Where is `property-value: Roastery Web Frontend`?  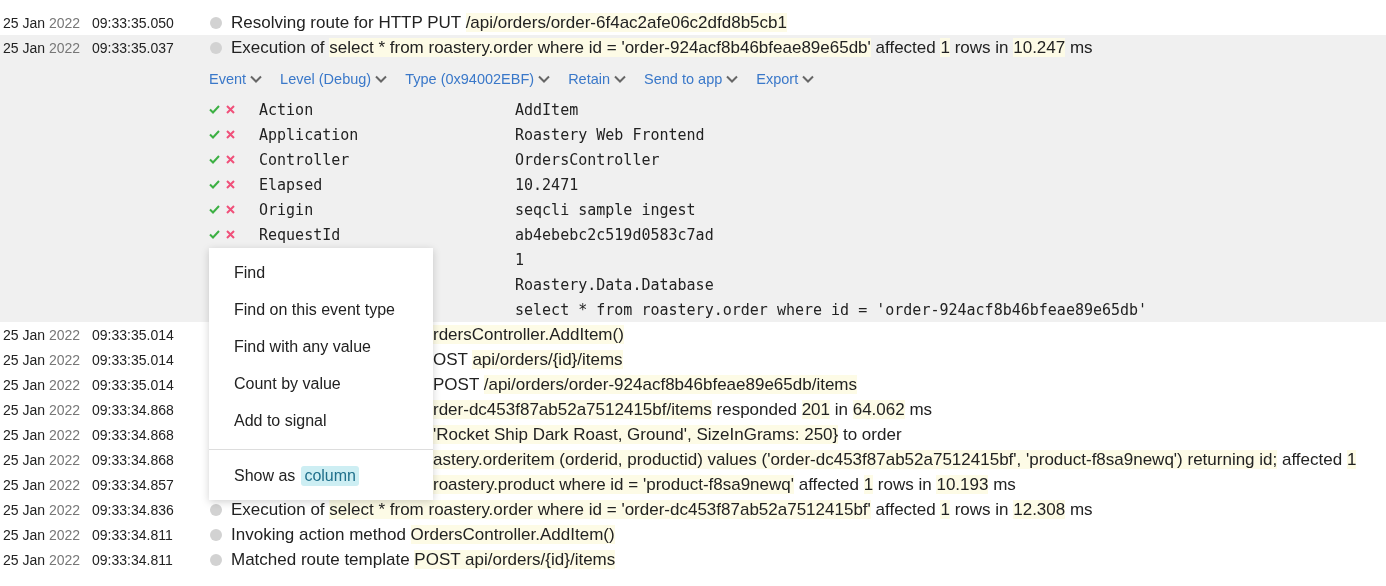
property-value: Roastery Web Frontend is located at coordinates (610, 134).